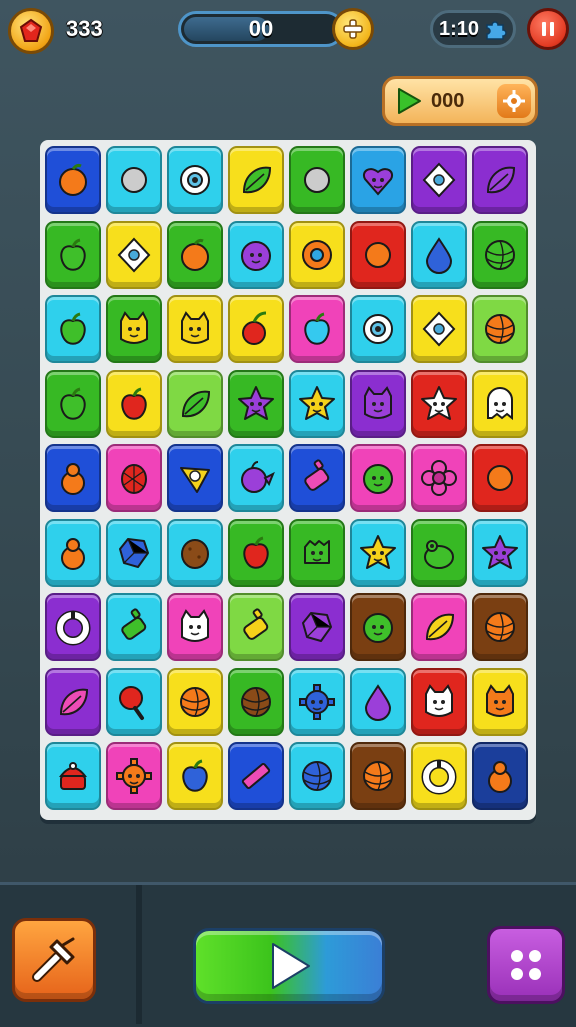 The image size is (576, 1027). I want to click on play-button, so click(289, 966).